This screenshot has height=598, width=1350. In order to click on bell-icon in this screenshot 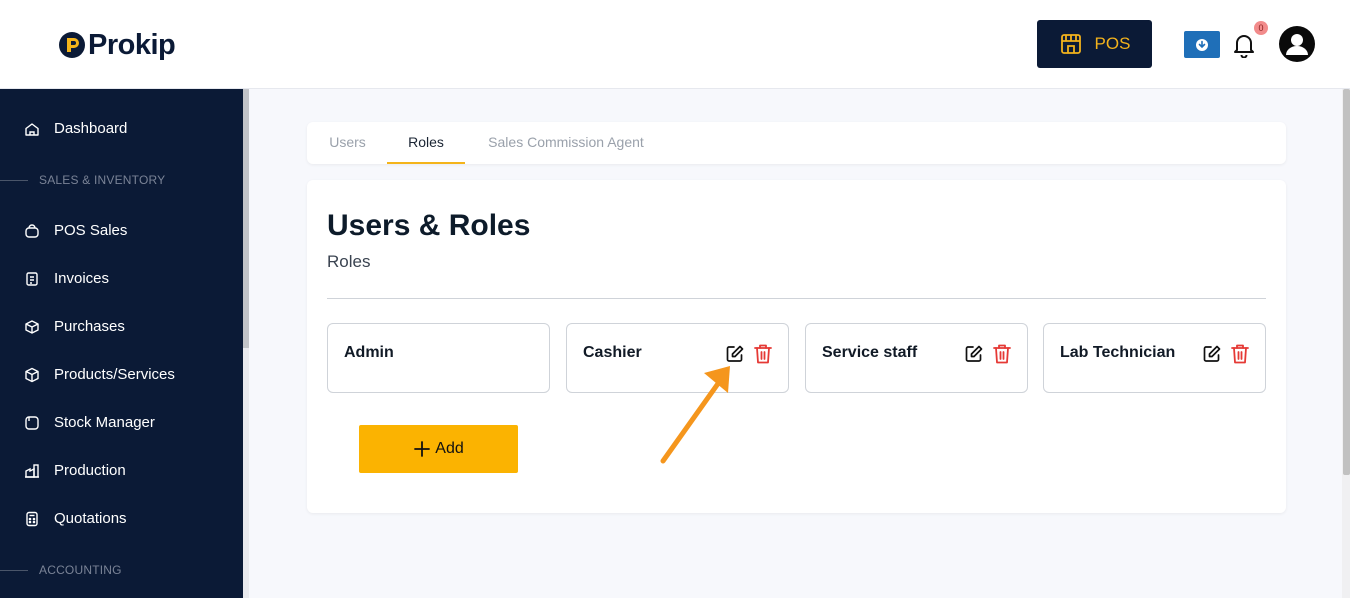, I will do `click(1244, 45)`.